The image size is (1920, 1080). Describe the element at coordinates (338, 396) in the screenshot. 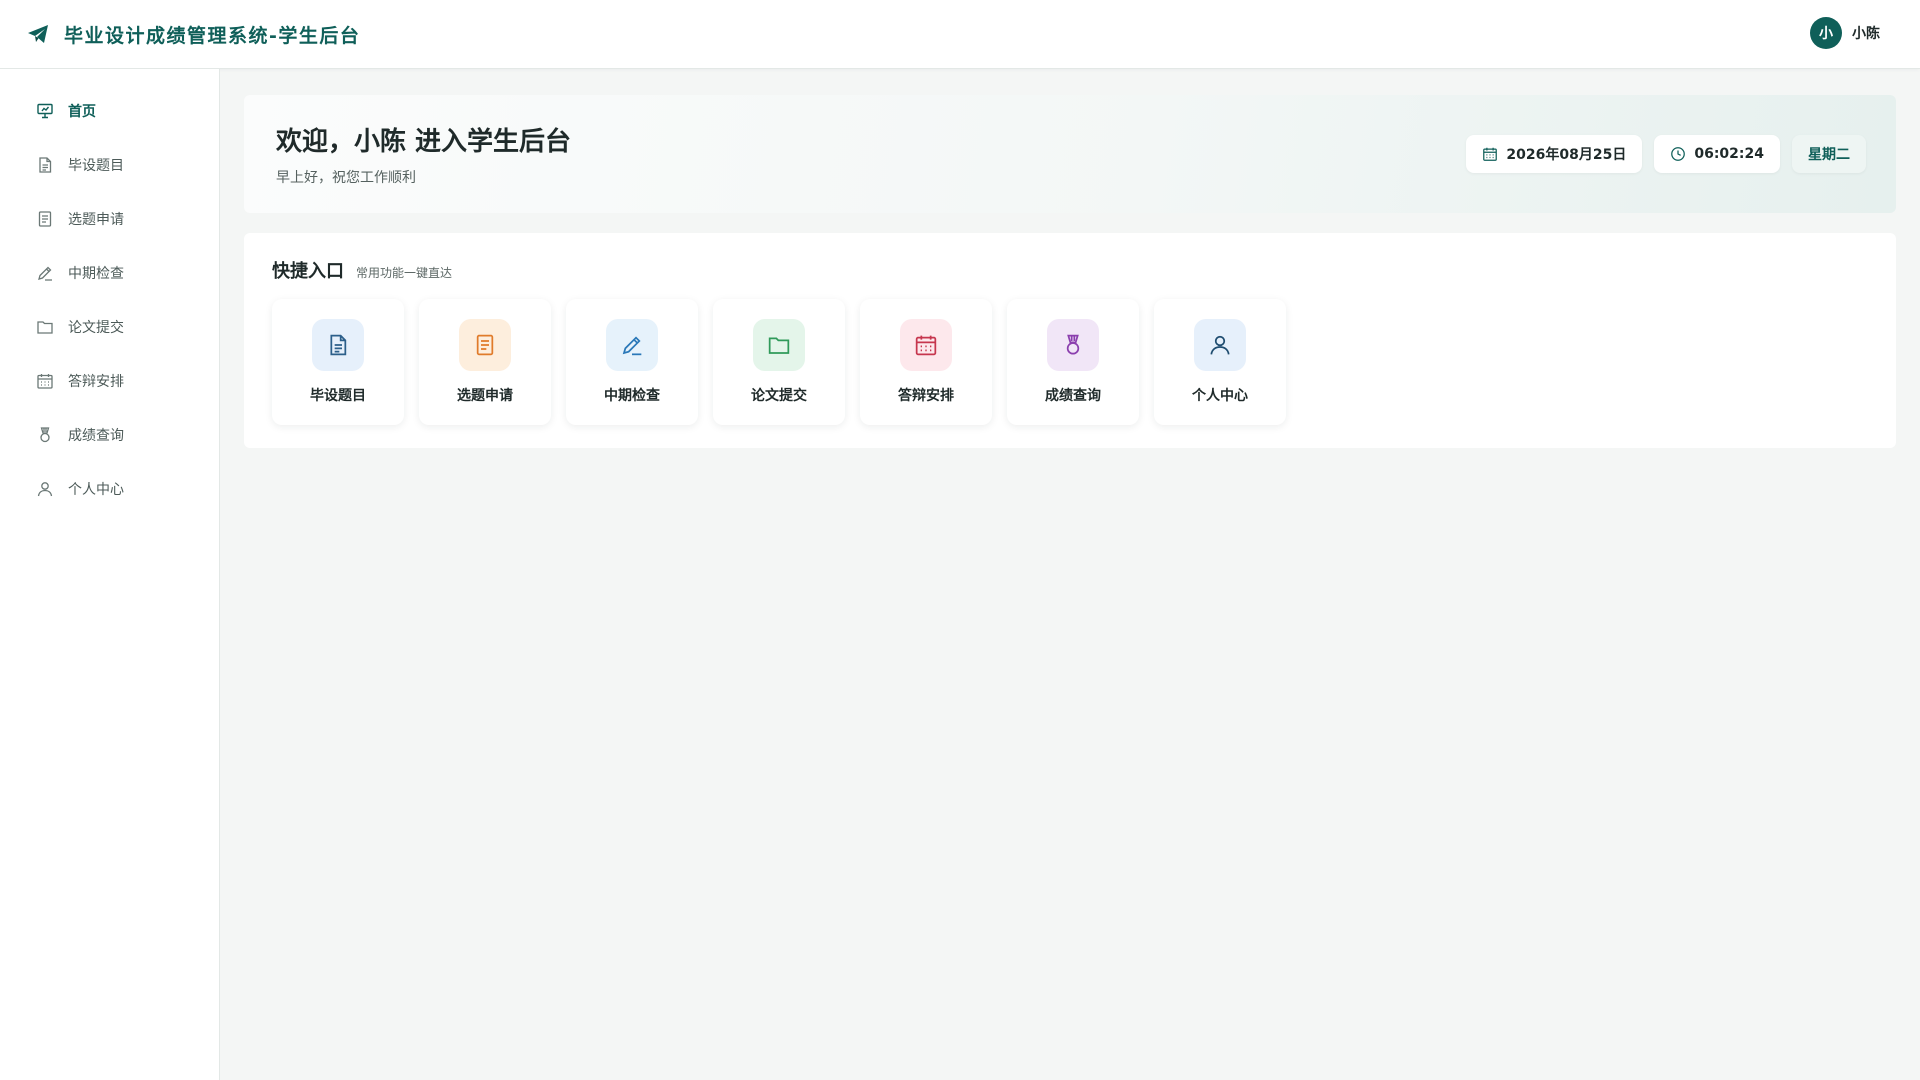

I see `quick-tile-label: 毕设题目` at that location.